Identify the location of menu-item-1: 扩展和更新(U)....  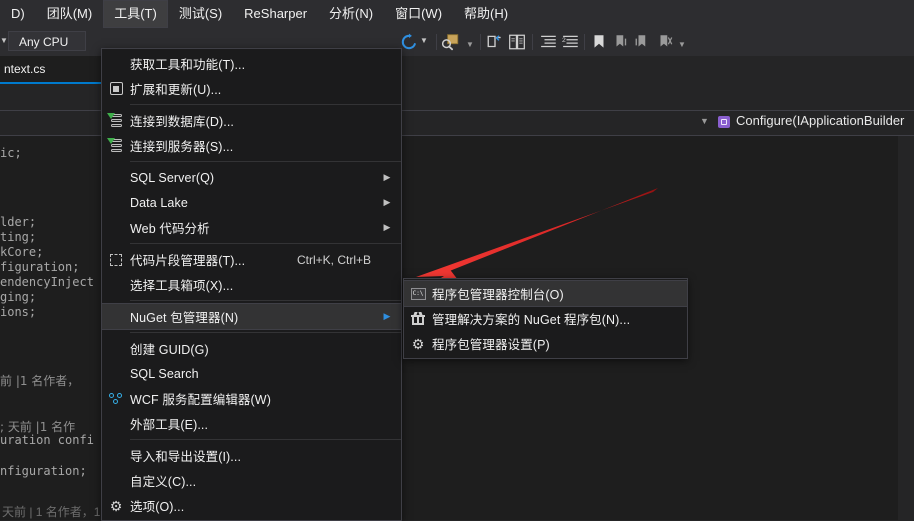
(251, 88).